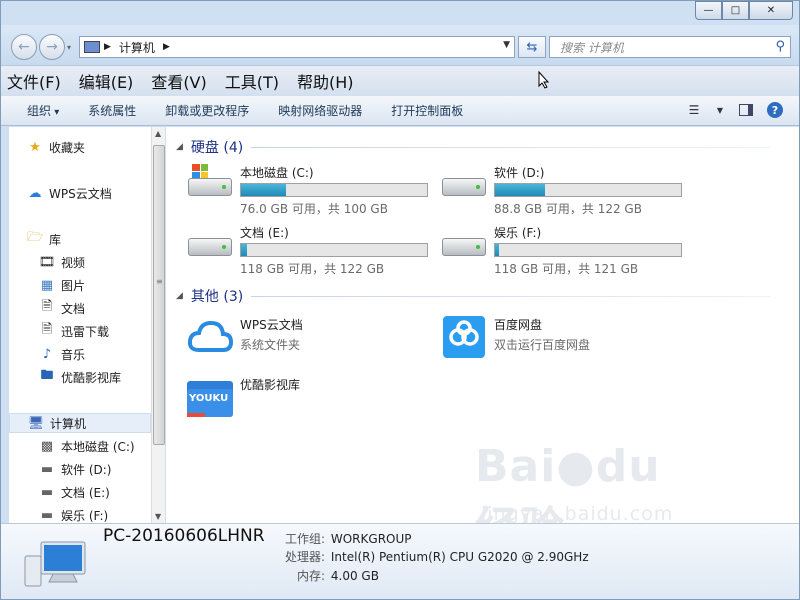  I want to click on nav-computer-label: 计算机, so click(68, 423).